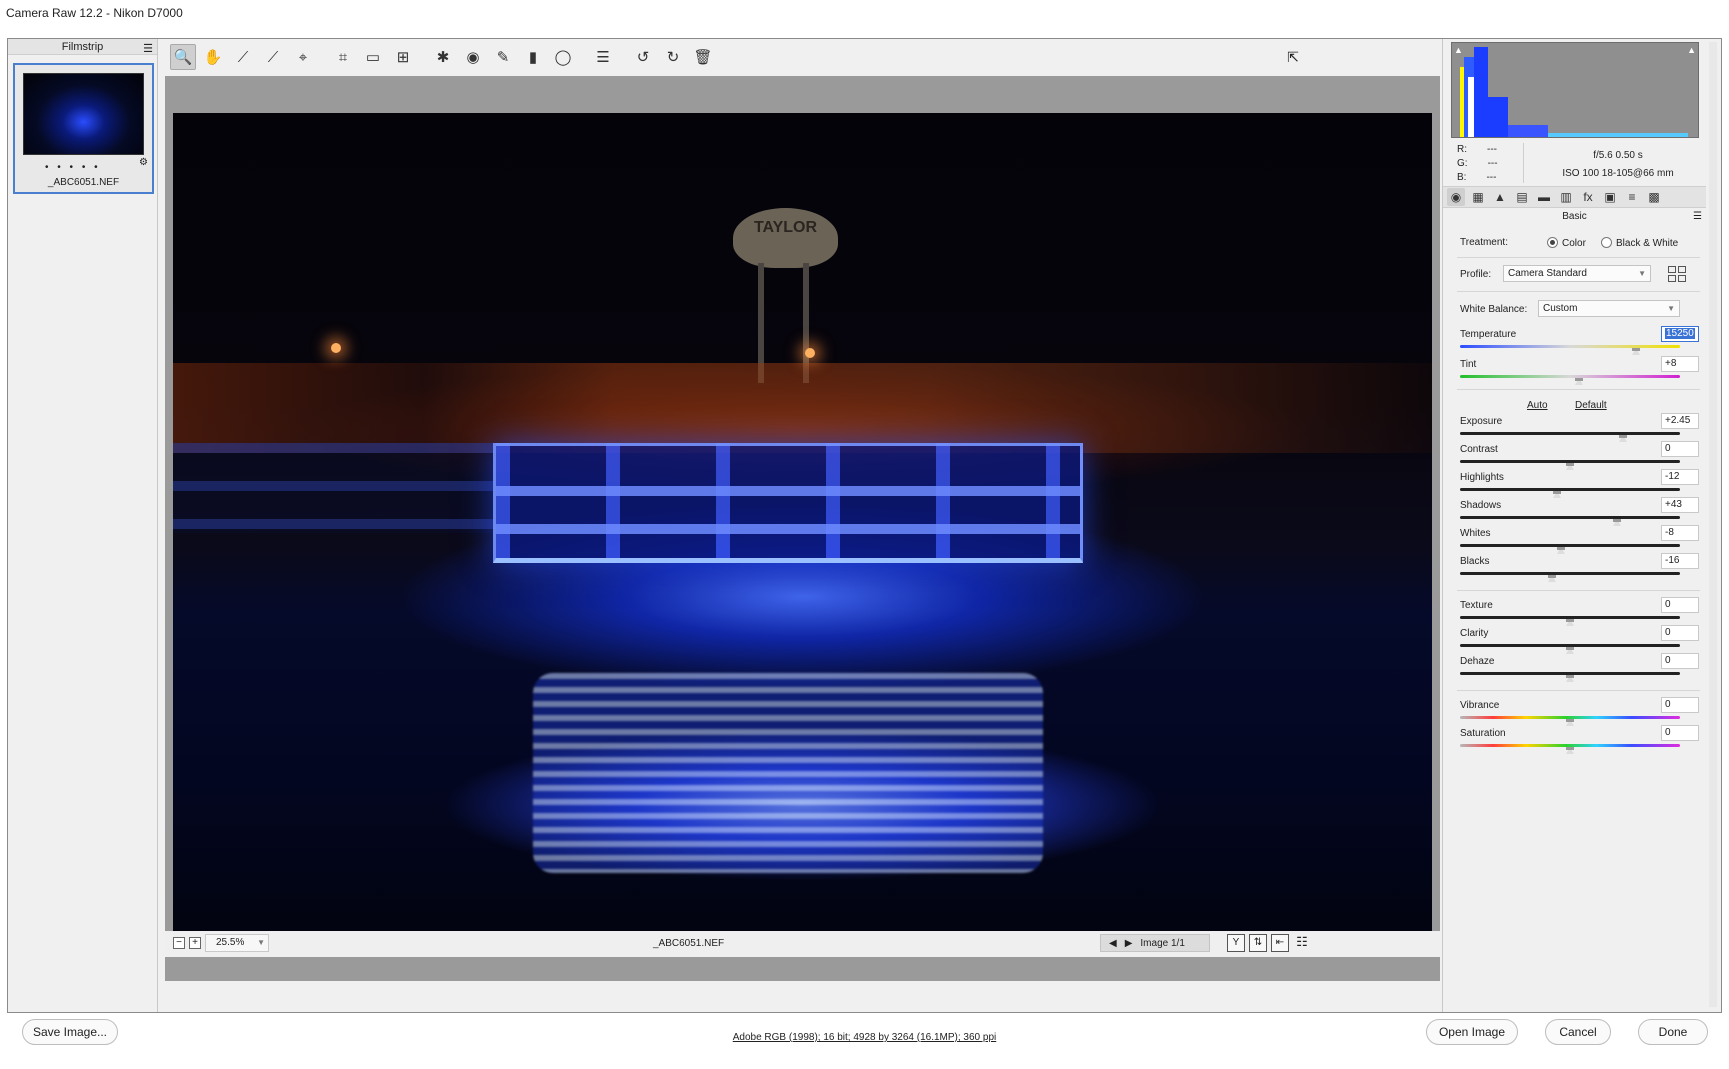 Image resolution: width=1729 pixels, height=1069 pixels. What do you see at coordinates (1697, 216) in the screenshot?
I see `panel-menu-icon: ☰` at bounding box center [1697, 216].